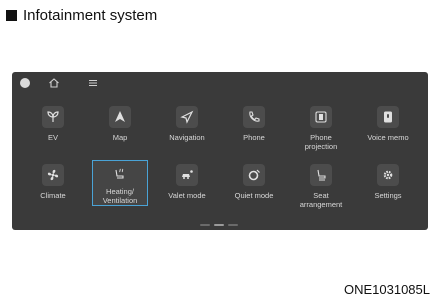 The height and width of the screenshot is (303, 438). I want to click on map-arrow-icon, so click(120, 117).